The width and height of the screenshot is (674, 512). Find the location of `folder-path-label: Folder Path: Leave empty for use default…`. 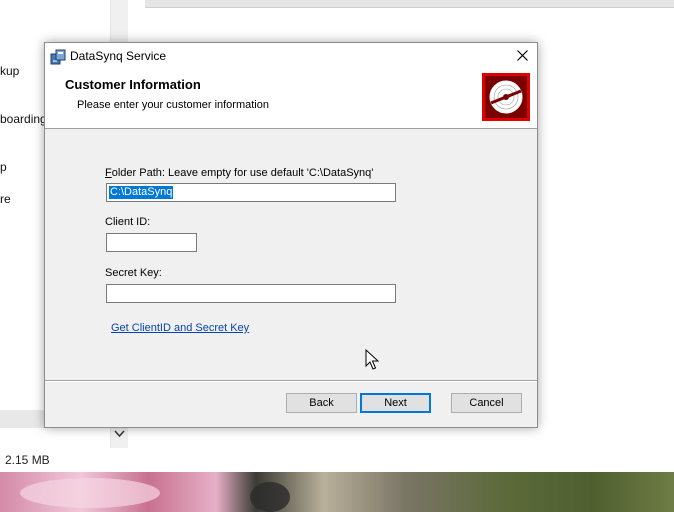

folder-path-label: Folder Path: Leave empty for use default… is located at coordinates (239, 173).